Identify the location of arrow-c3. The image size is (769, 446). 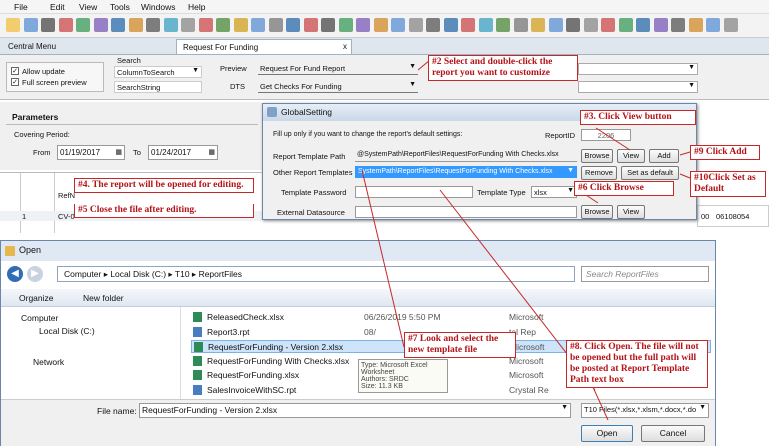
(613, 139).